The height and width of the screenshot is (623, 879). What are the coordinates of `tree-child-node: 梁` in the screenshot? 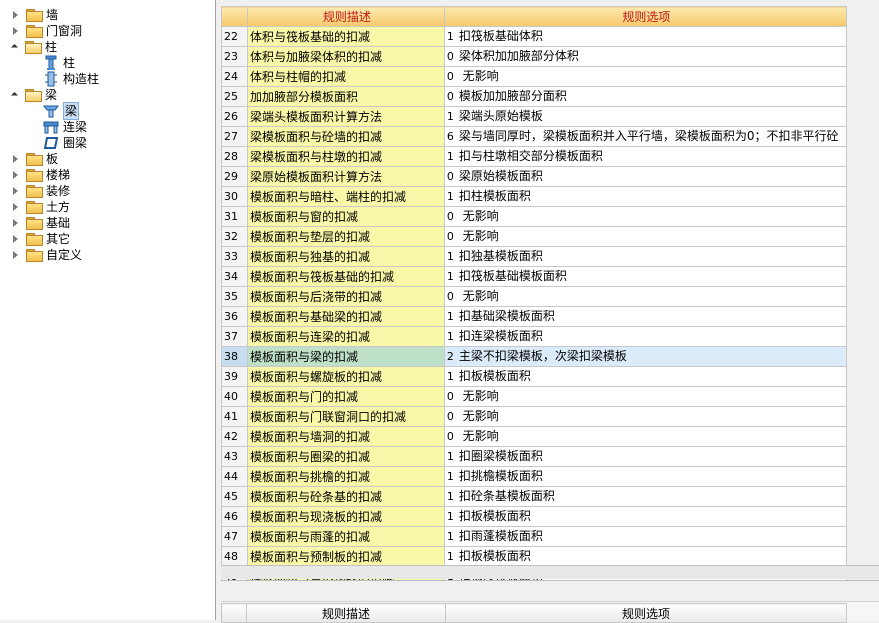 It's located at (61, 111).